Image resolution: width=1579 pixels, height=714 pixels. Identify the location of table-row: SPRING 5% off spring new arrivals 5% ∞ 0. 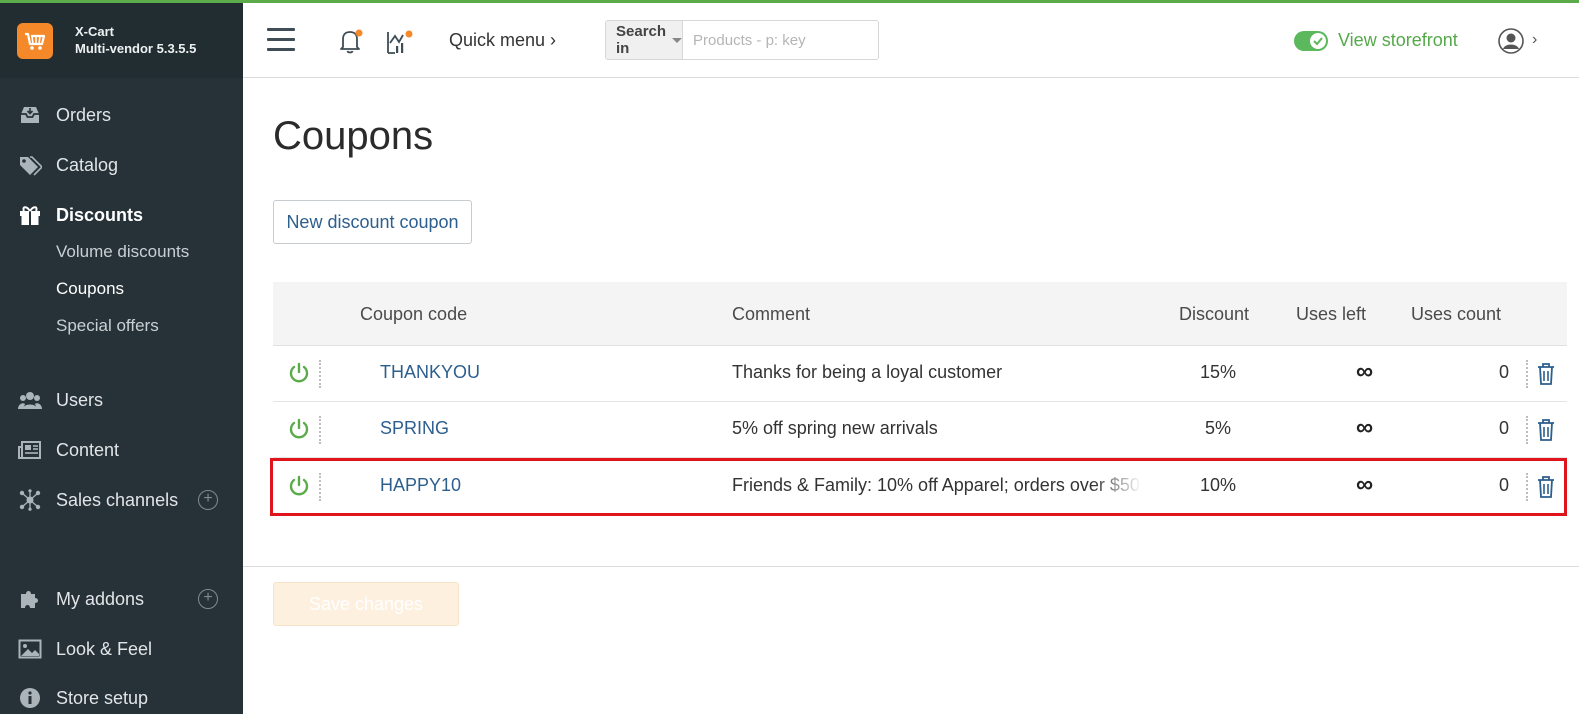
(920, 430).